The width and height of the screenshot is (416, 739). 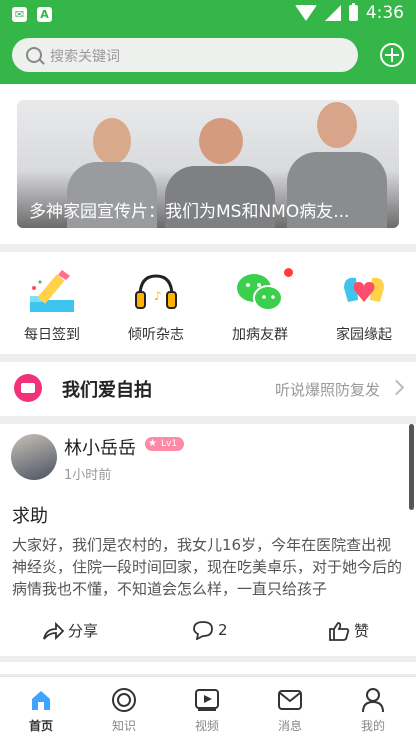 What do you see at coordinates (260, 335) in the screenshot?
I see `quick-link-label: 加病友群` at bounding box center [260, 335].